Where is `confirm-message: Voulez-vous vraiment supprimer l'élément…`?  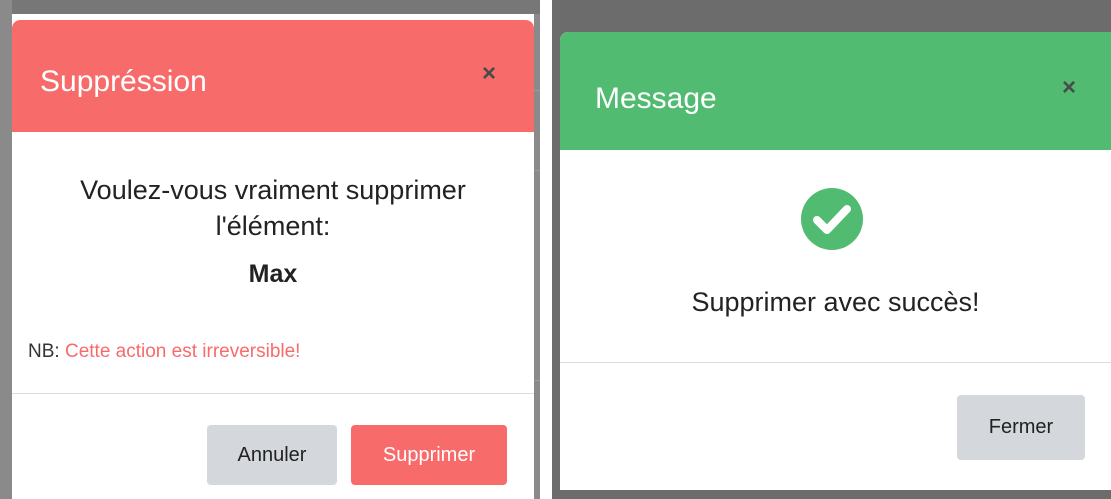 confirm-message: Voulez-vous vraiment supprimer l'élément… is located at coordinates (273, 208).